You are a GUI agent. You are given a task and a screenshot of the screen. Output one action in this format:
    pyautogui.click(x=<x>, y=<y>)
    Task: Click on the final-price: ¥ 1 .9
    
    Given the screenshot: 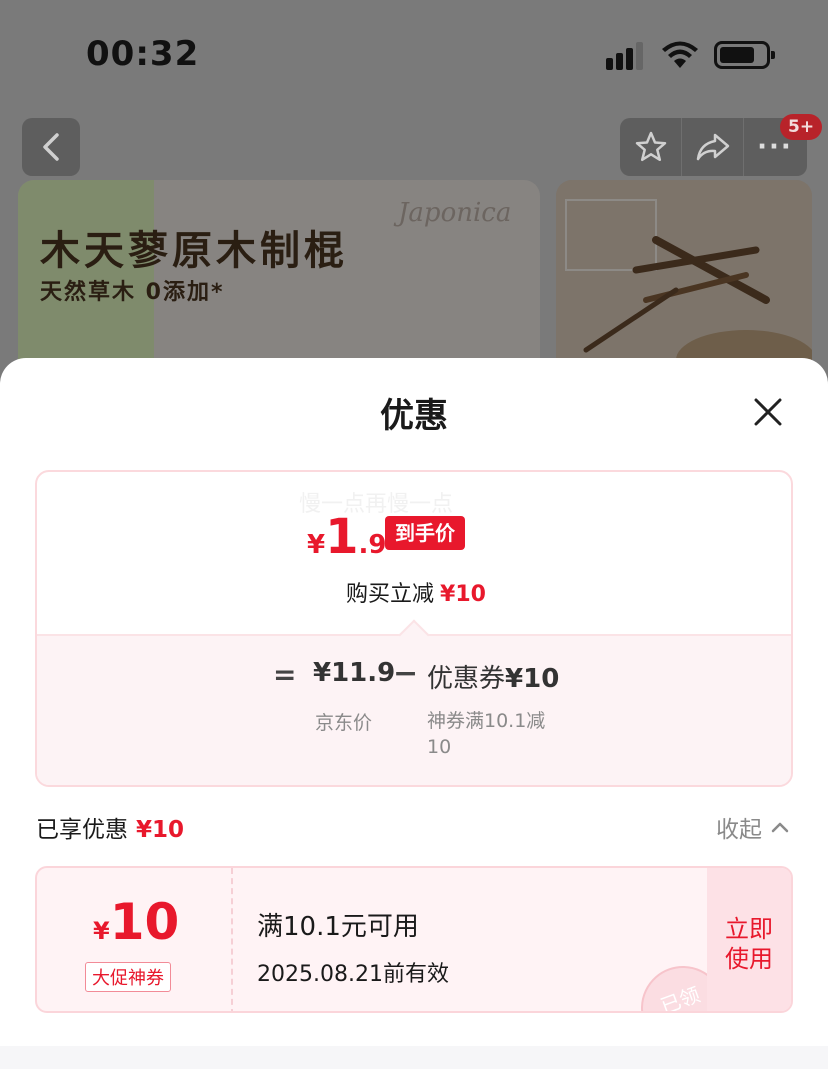 What is the action you would take?
    pyautogui.click(x=346, y=537)
    